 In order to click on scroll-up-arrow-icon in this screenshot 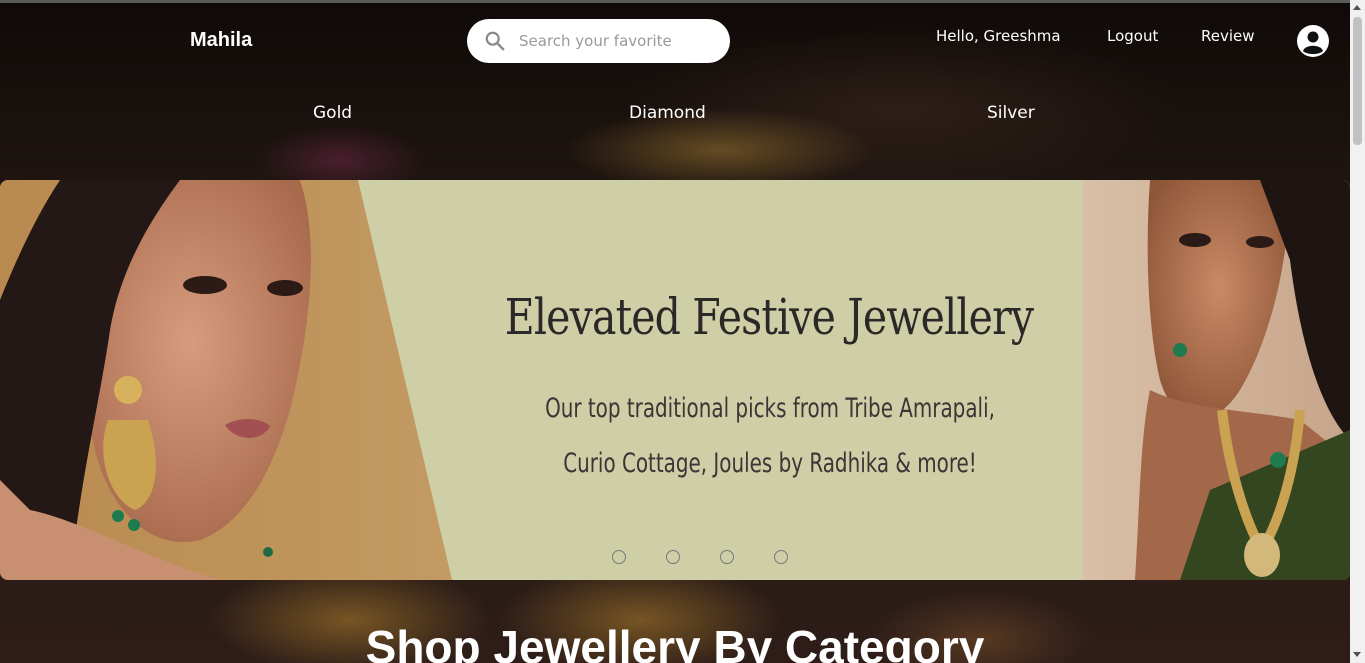, I will do `click(1357, 7)`.